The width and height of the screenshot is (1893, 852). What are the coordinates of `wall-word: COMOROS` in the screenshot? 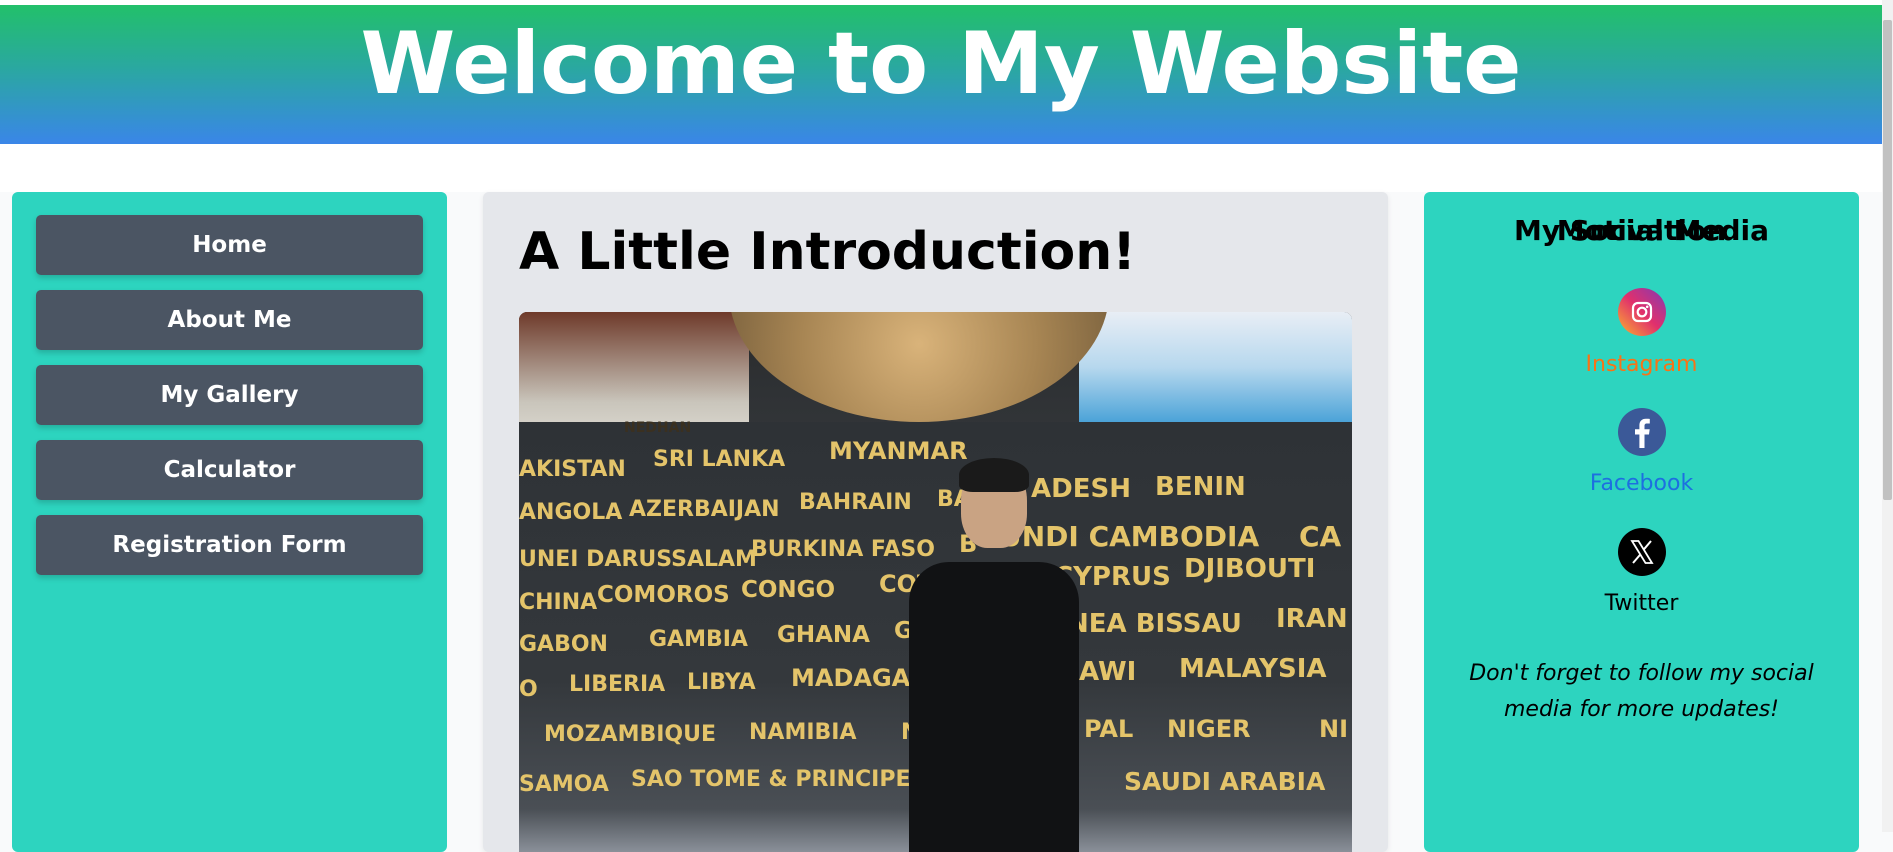 It's located at (663, 595).